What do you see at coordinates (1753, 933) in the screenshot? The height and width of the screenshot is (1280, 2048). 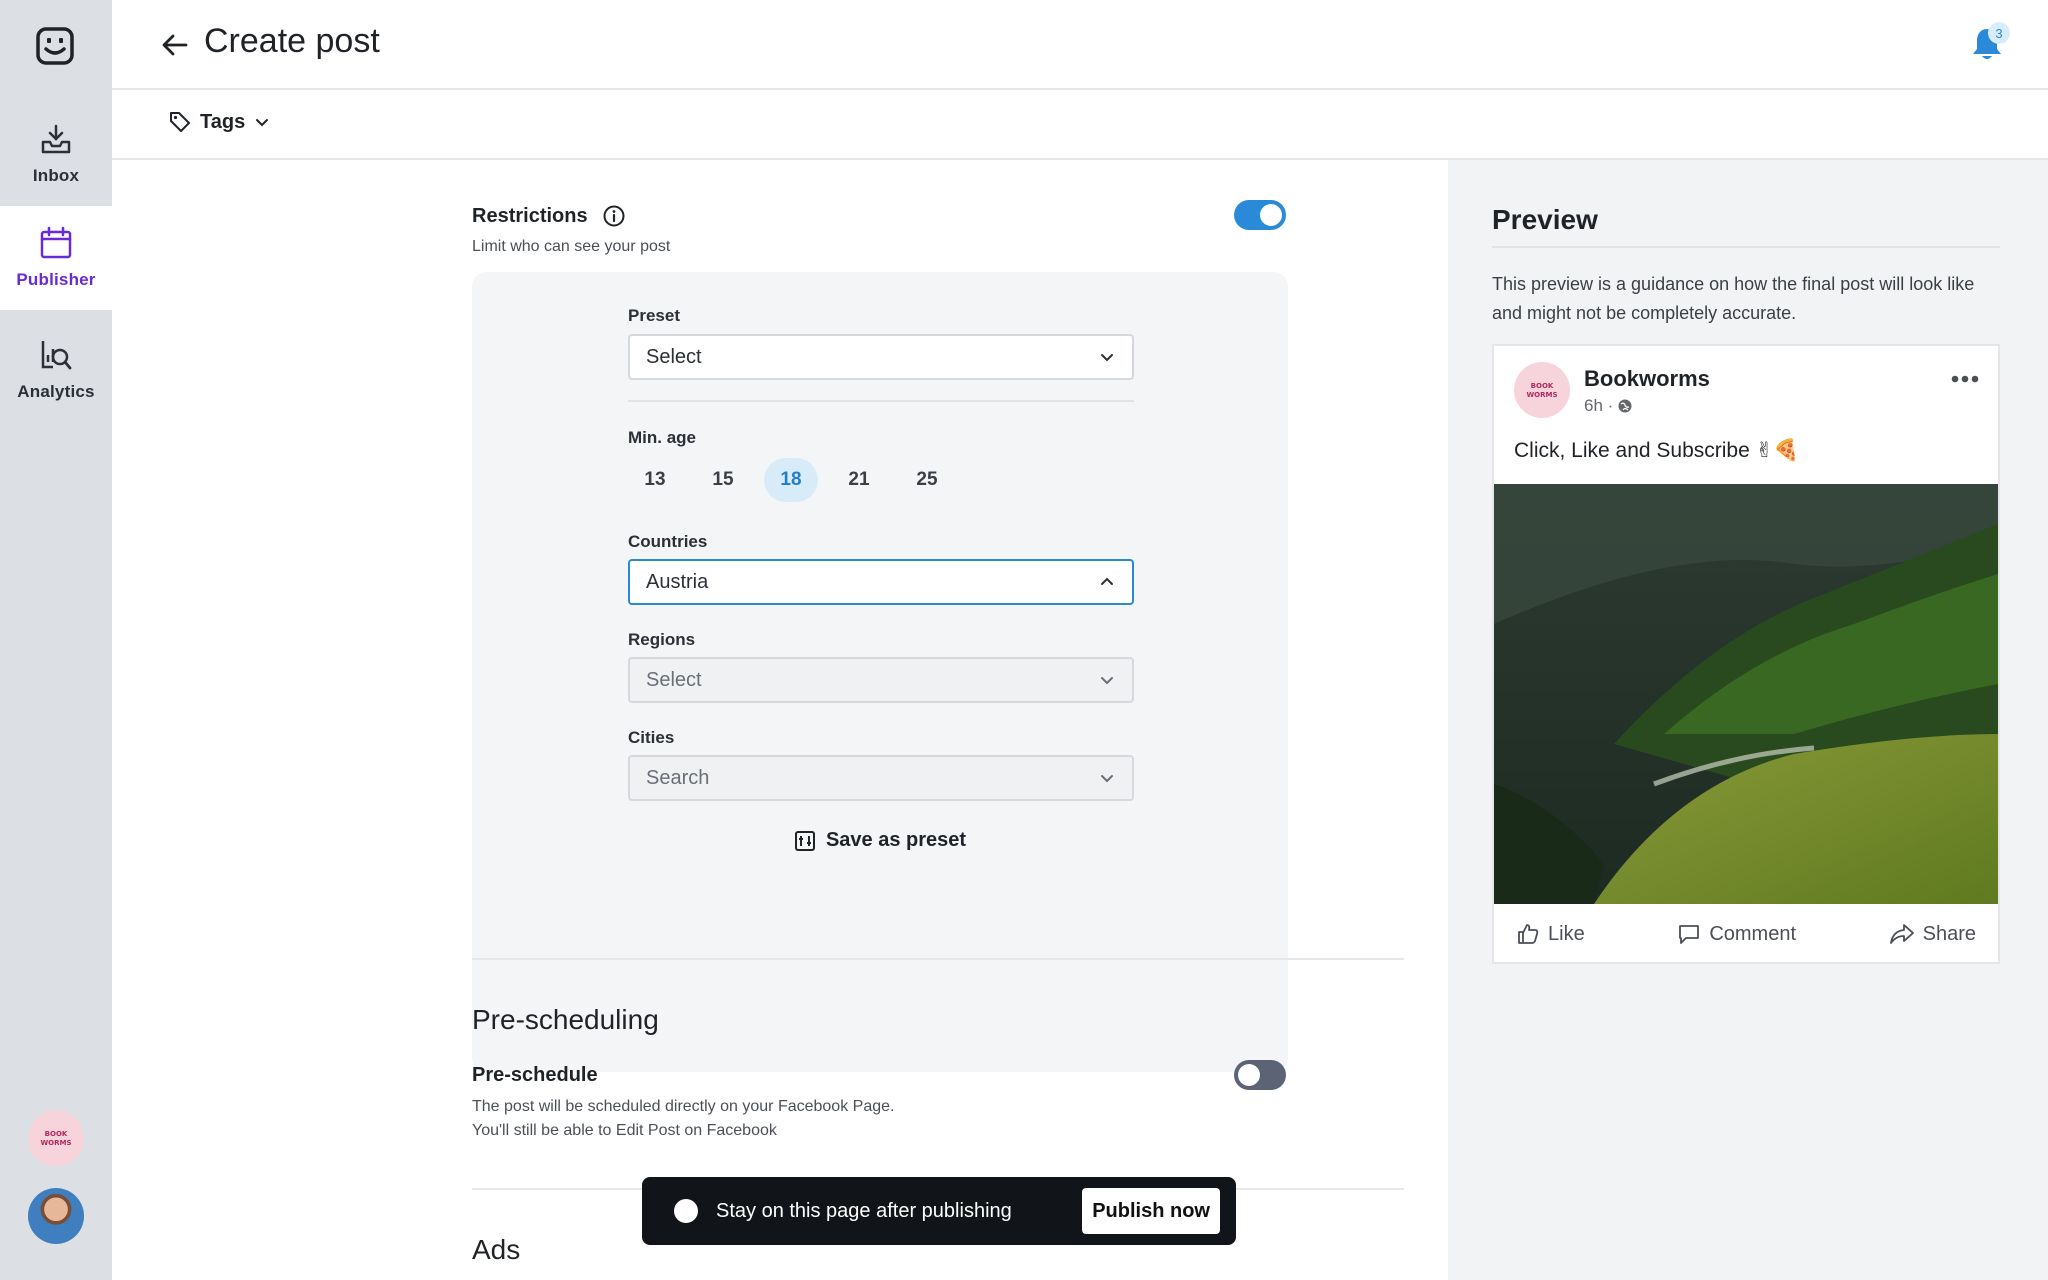 I see `comment-label: Comment` at bounding box center [1753, 933].